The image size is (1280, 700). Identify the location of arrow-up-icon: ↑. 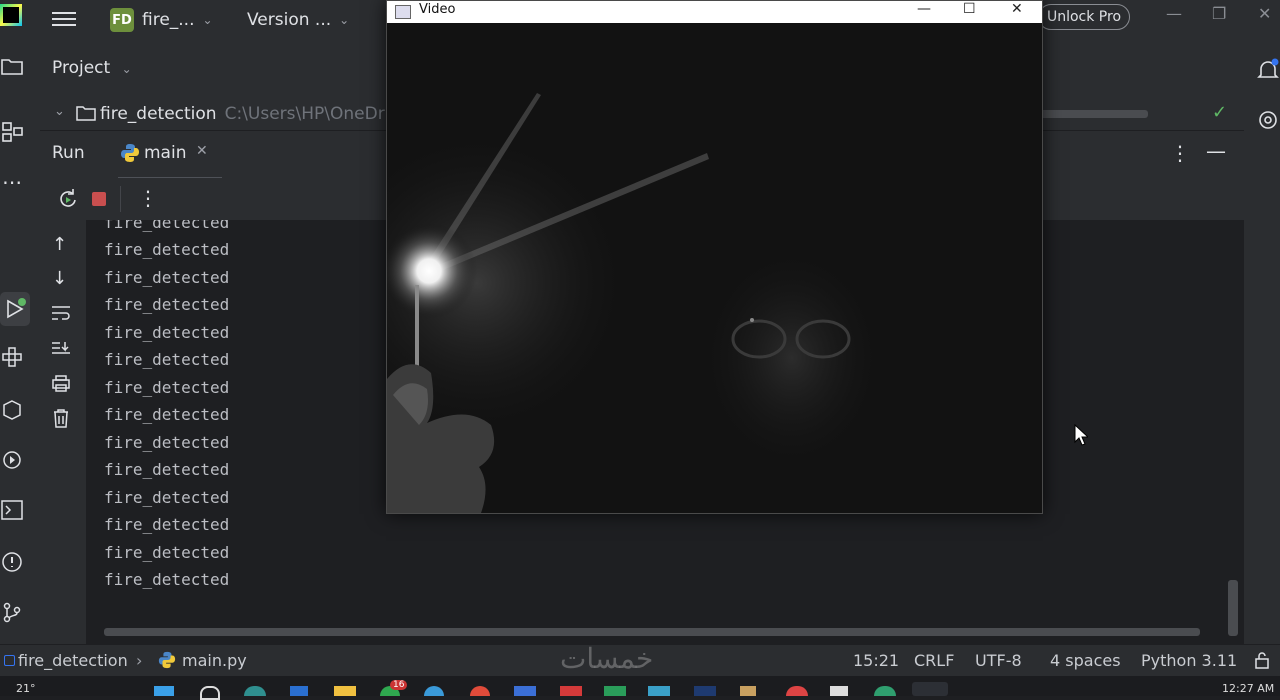
(59, 244).